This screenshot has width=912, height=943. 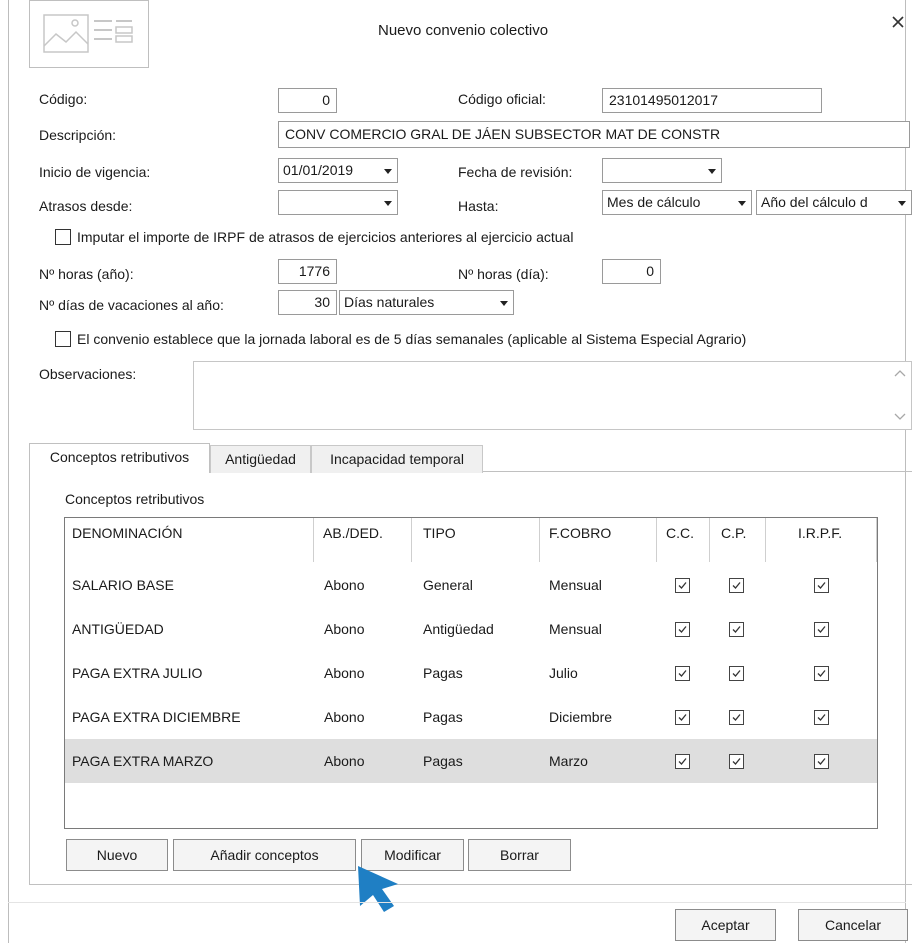 What do you see at coordinates (478, 206) in the screenshot?
I see `hasta-label: Hasta:` at bounding box center [478, 206].